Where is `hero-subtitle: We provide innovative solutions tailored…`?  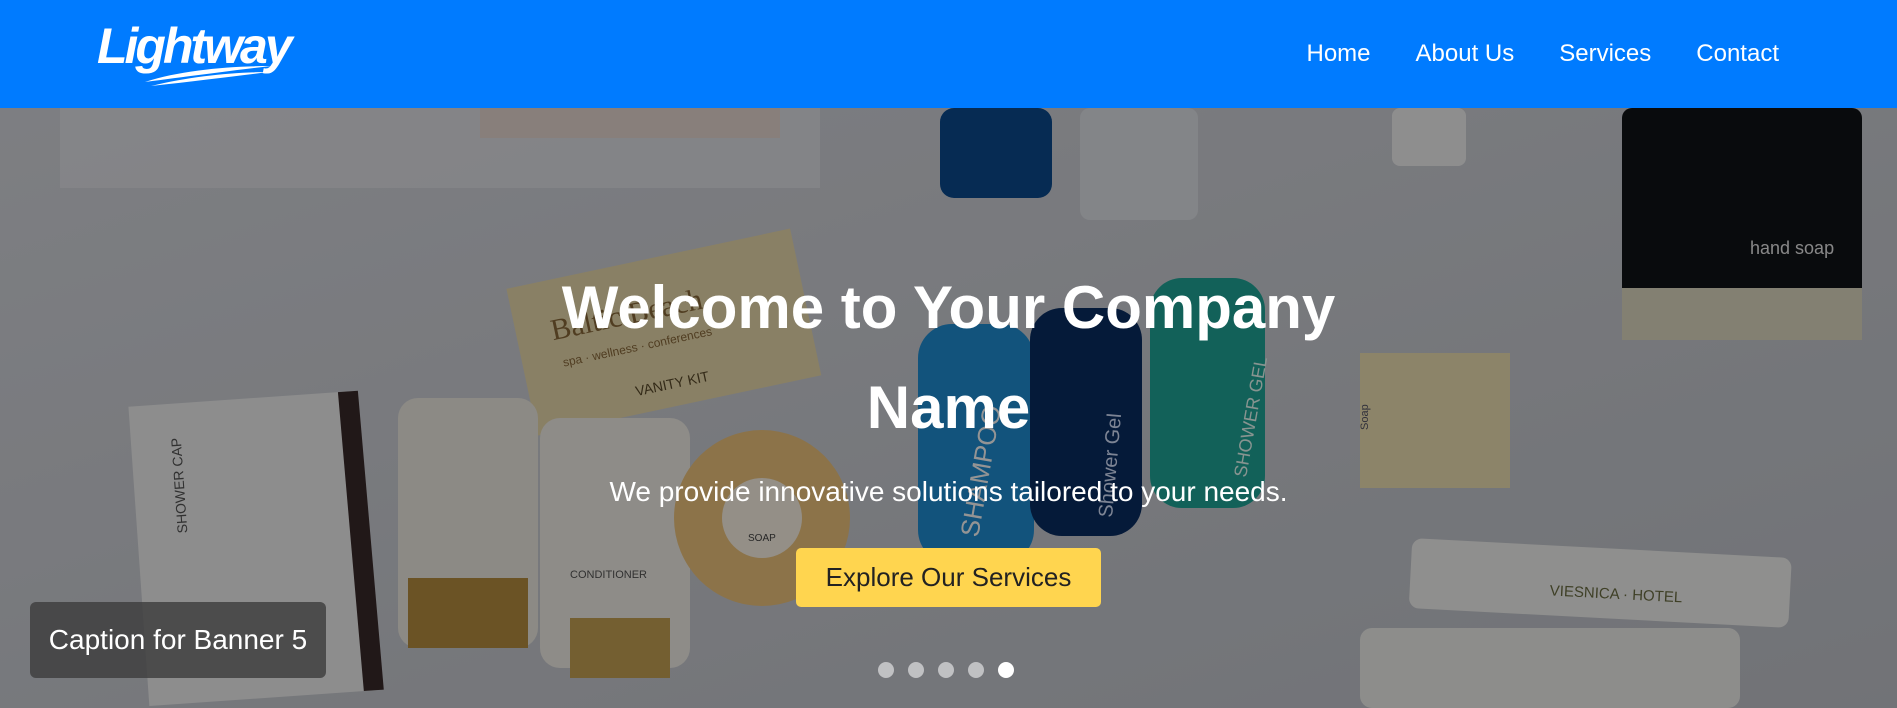 hero-subtitle: We provide innovative solutions tailored… is located at coordinates (948, 491).